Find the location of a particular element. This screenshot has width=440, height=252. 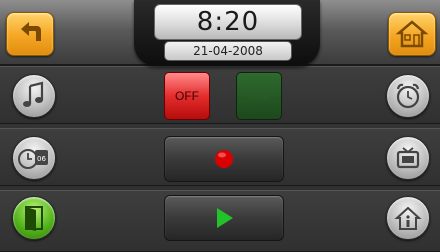

on-switch: ON is located at coordinates (259, 96).